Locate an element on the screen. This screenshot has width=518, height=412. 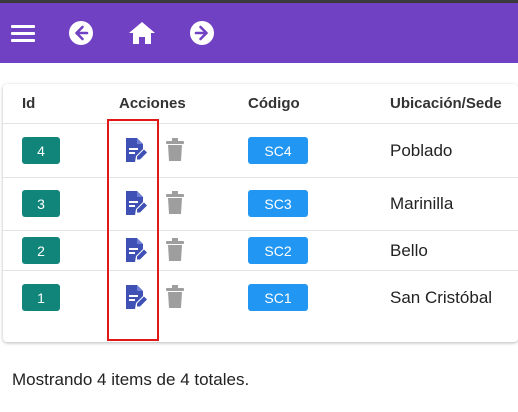
code-badge: SC2 is located at coordinates (278, 250).